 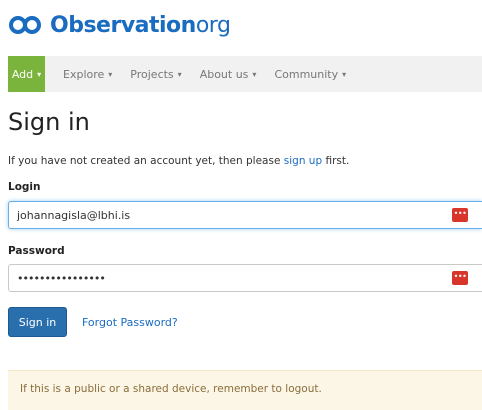 I want to click on nav-projects-dropdown: Projects ▾, so click(x=146, y=74).